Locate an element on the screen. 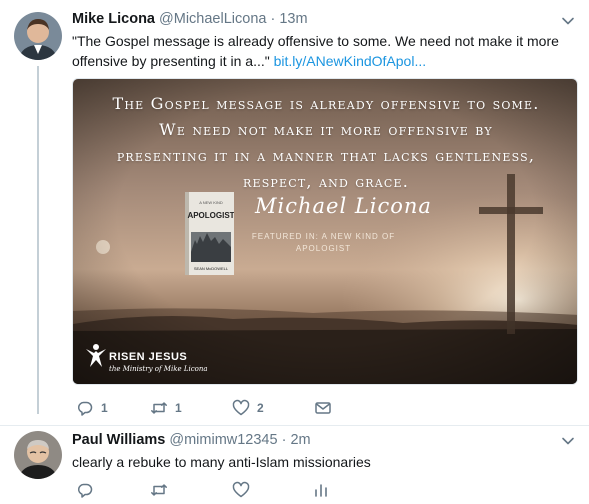 This screenshot has width=589, height=504. book-author: SEAN McDOWELL is located at coordinates (211, 268).